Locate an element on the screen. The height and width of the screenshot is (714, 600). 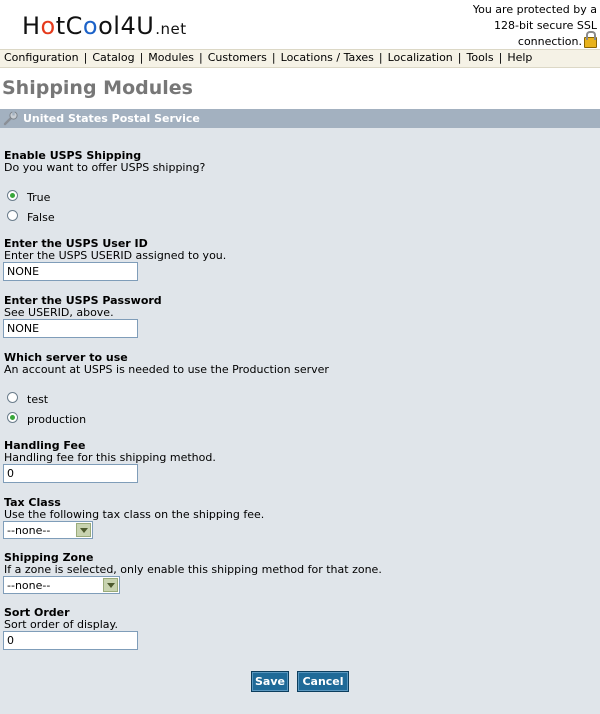
password-desc: See USERID, above. is located at coordinates (59, 312).